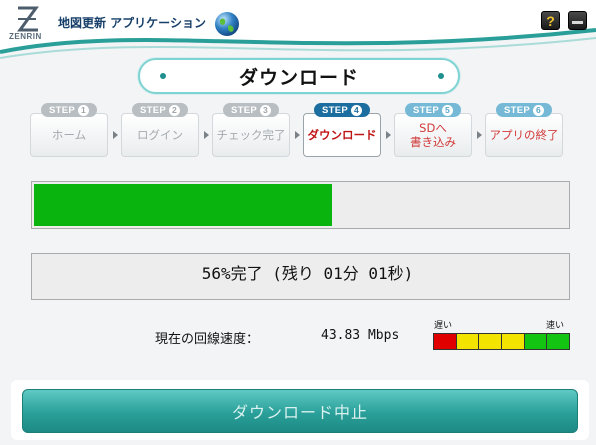 This screenshot has width=596, height=445. What do you see at coordinates (342, 110) in the screenshot?
I see `step-tag-4: STEP 4` at bounding box center [342, 110].